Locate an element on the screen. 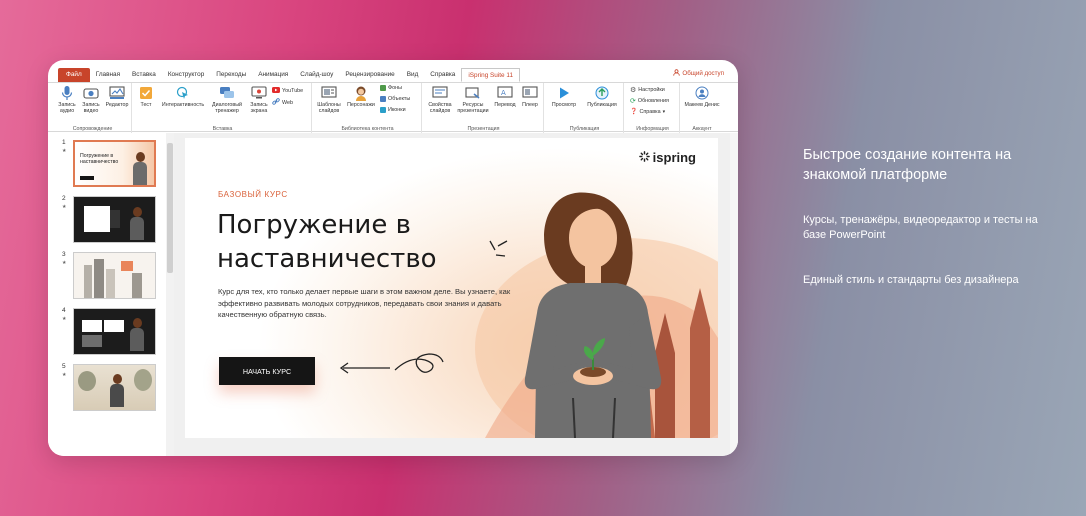 Image resolution: width=1086 pixels, height=516 pixels. dialog-icon is located at coordinates (227, 93).